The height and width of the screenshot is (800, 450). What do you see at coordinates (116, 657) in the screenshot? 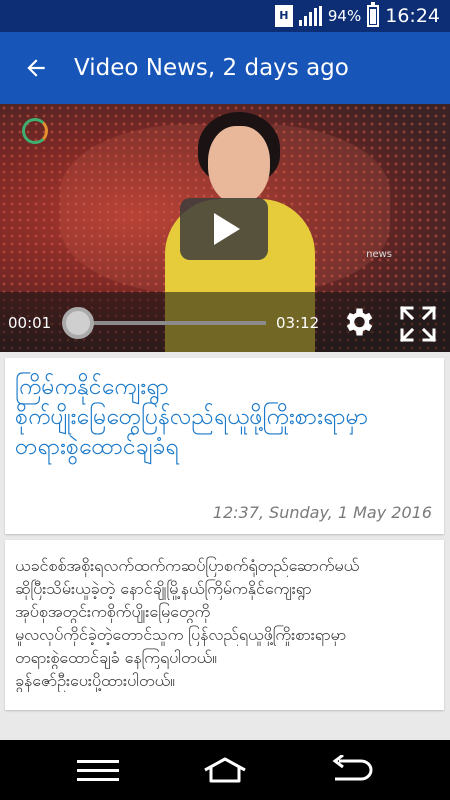
I see `body-line: တရားစွဲထောင်ချခံ နေကြရပါတယ်။` at bounding box center [116, 657].